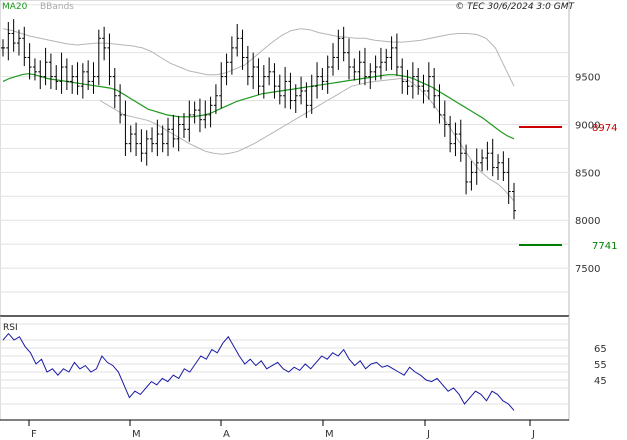  I want to click on month-axis: FMAMJJ, so click(284, 429).